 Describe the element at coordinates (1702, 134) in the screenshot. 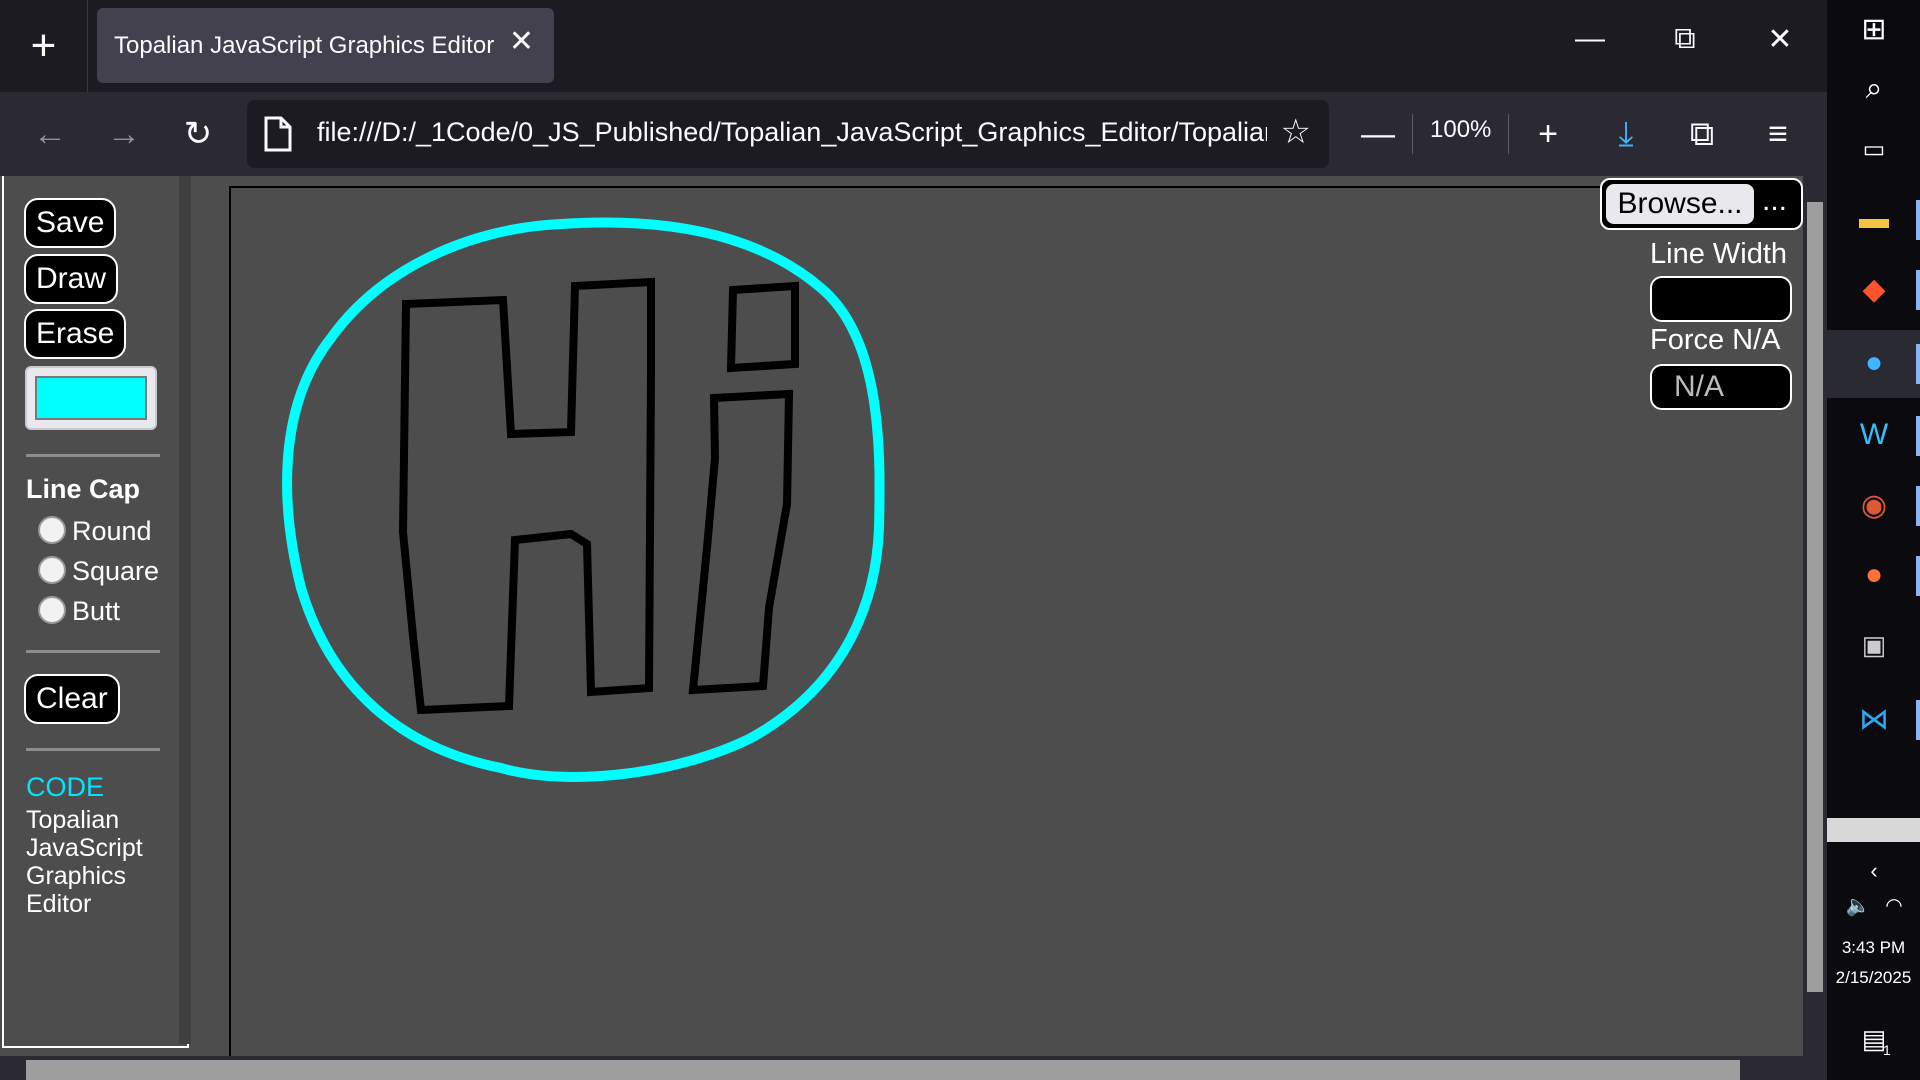

I see `extensions-icon: ⧉` at that location.